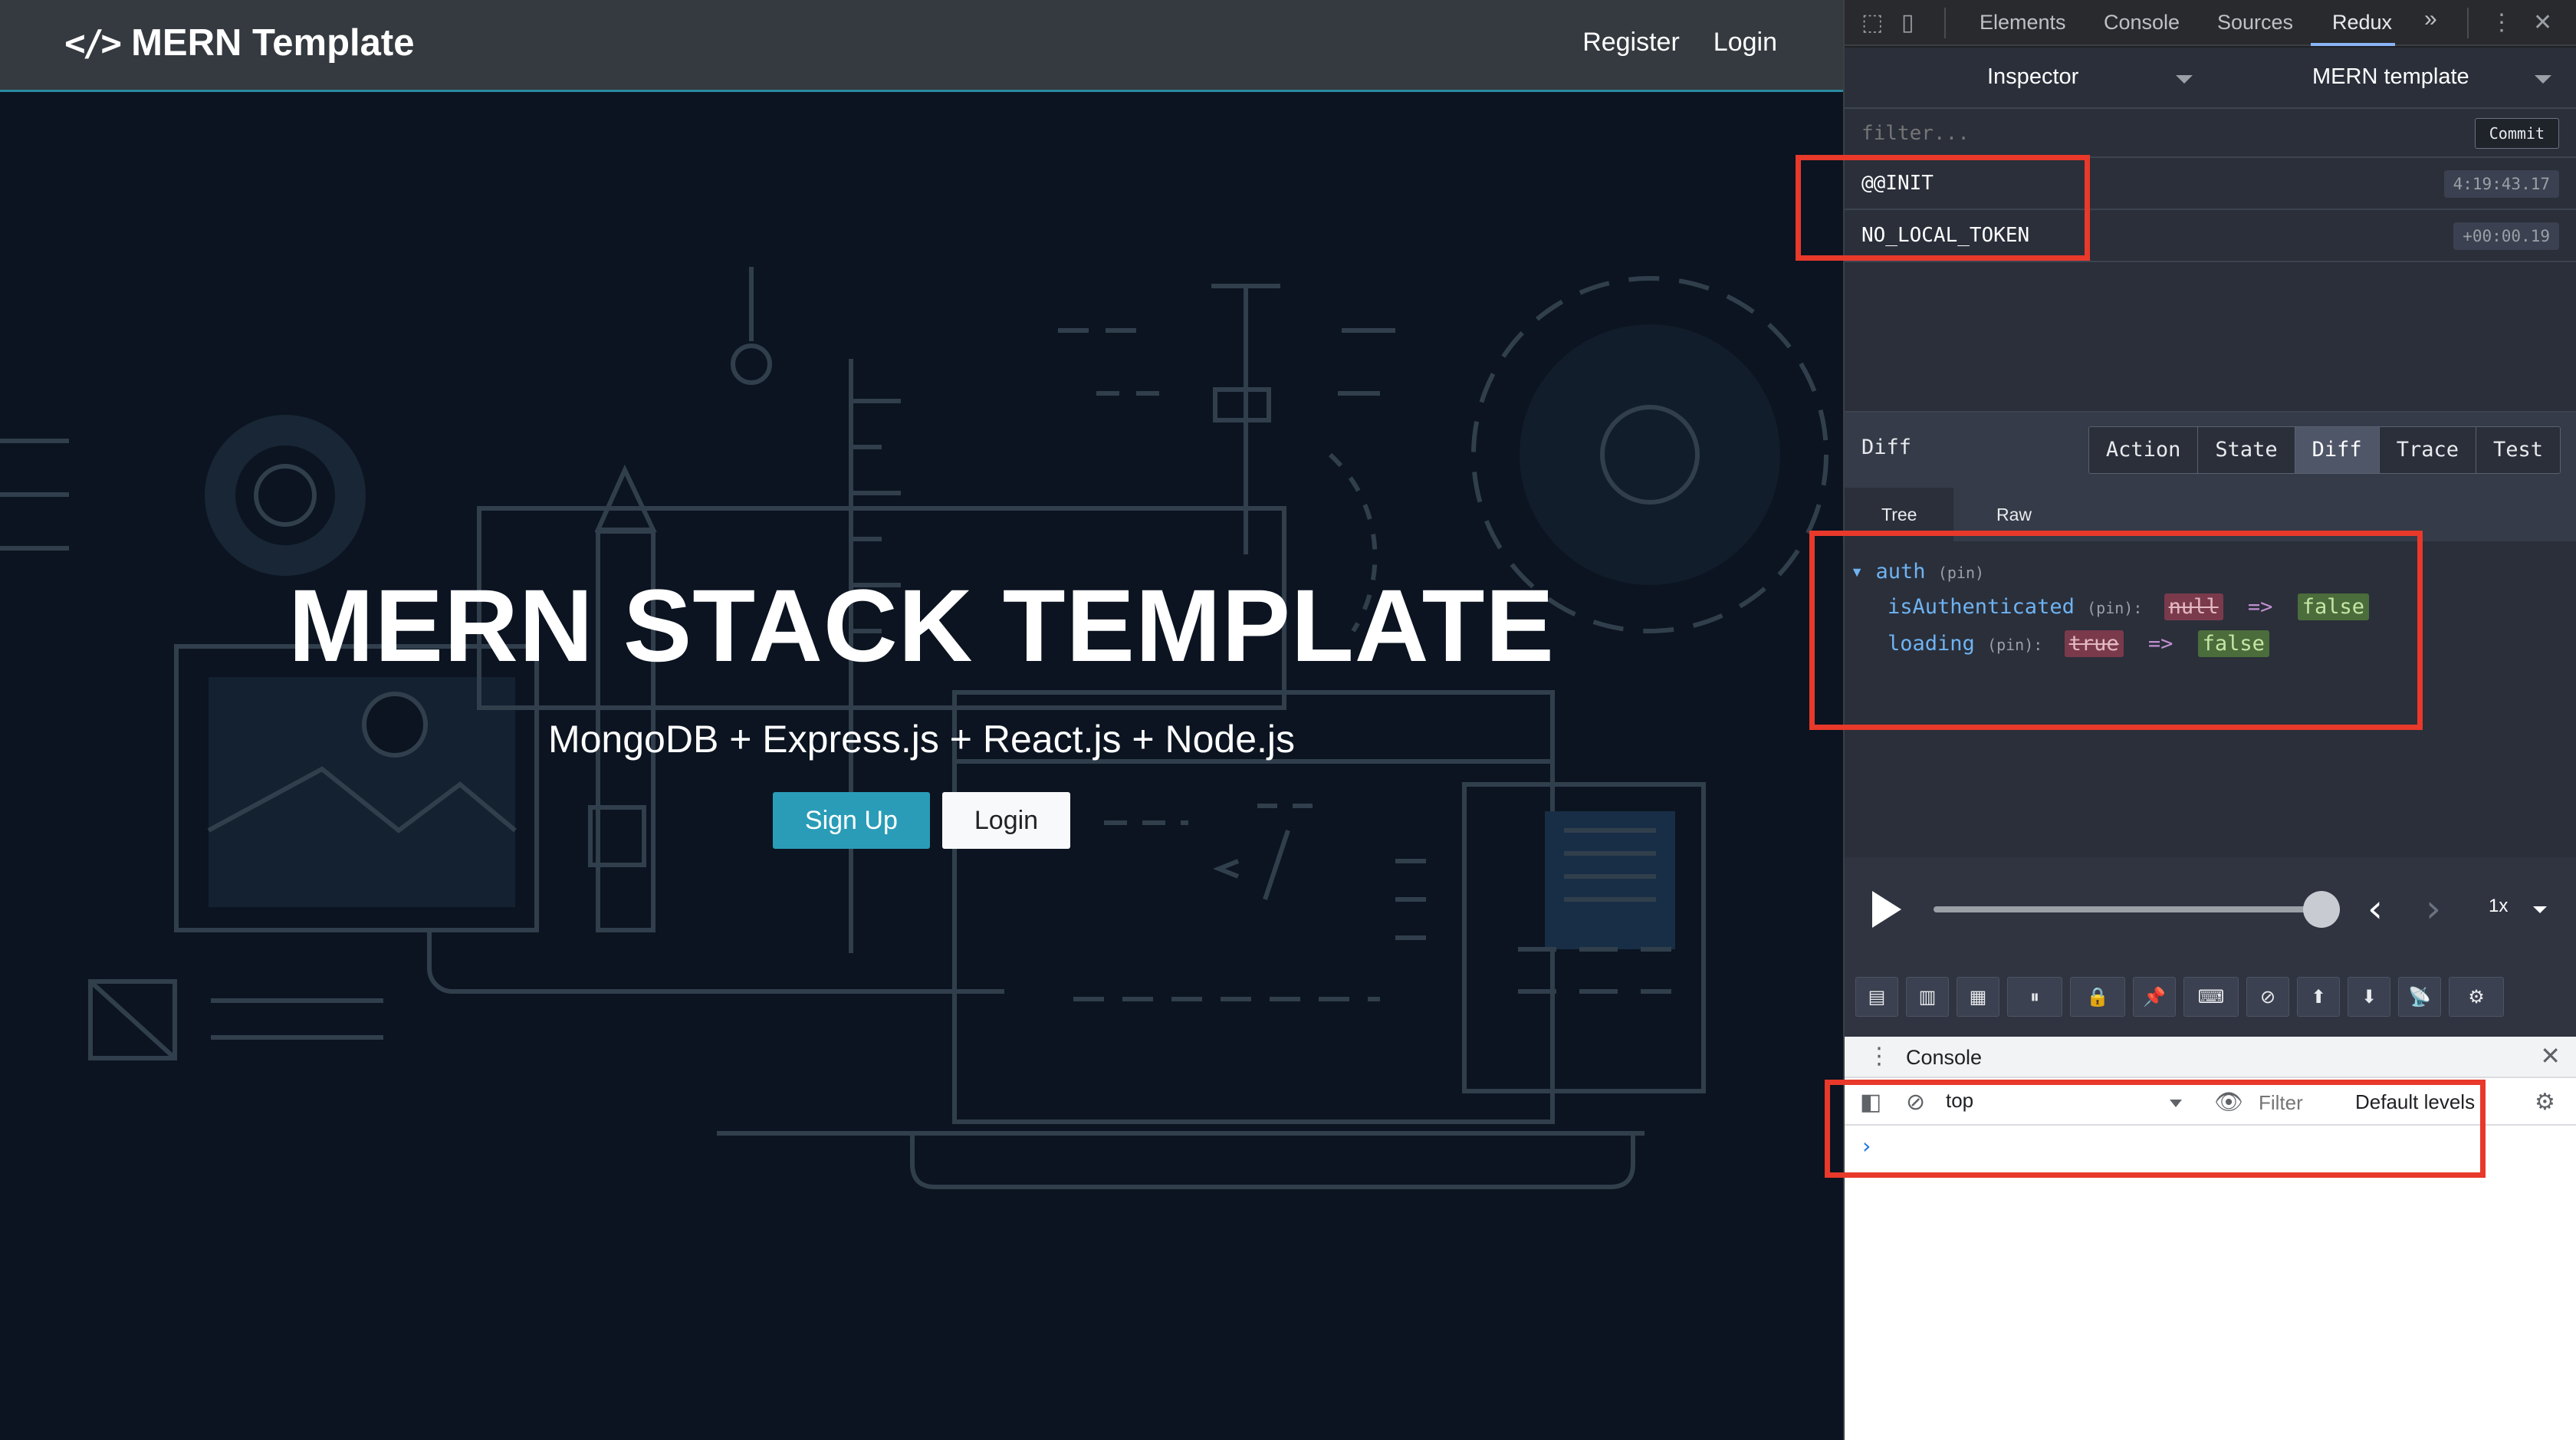  I want to click on console-settings-gear-icon: ⚙, so click(2545, 1102).